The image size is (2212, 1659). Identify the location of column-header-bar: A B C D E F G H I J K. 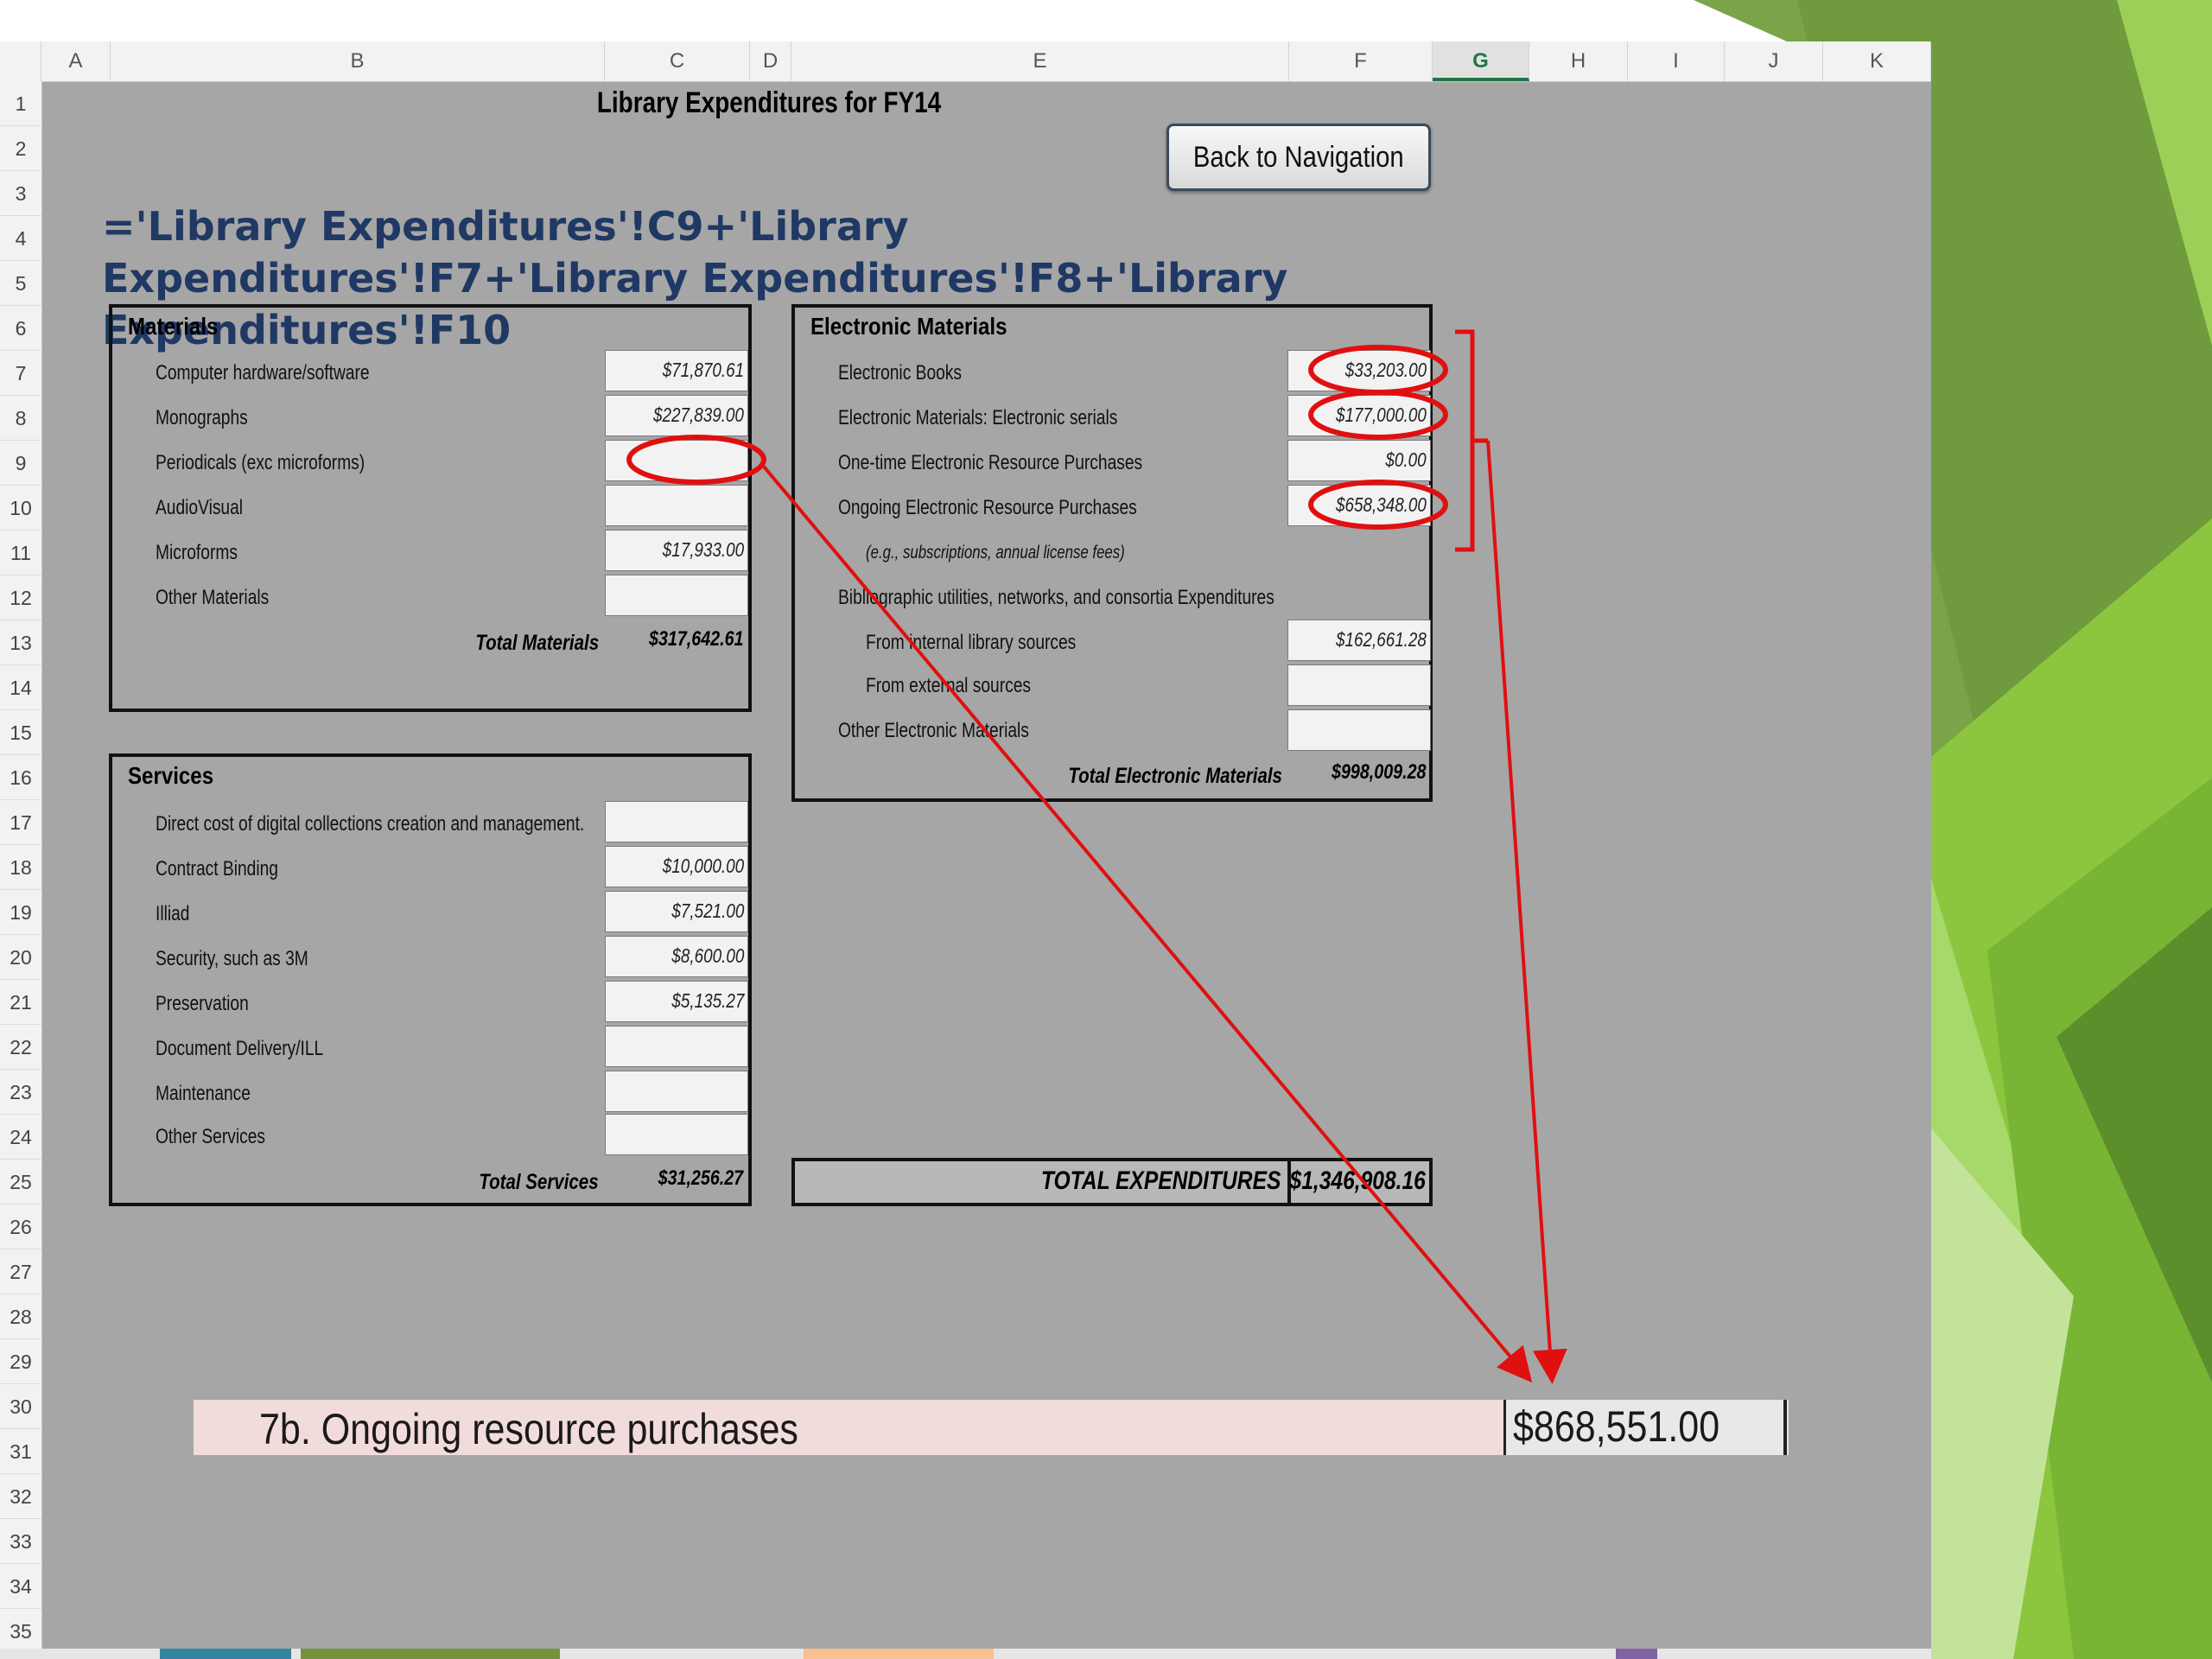
(965, 62).